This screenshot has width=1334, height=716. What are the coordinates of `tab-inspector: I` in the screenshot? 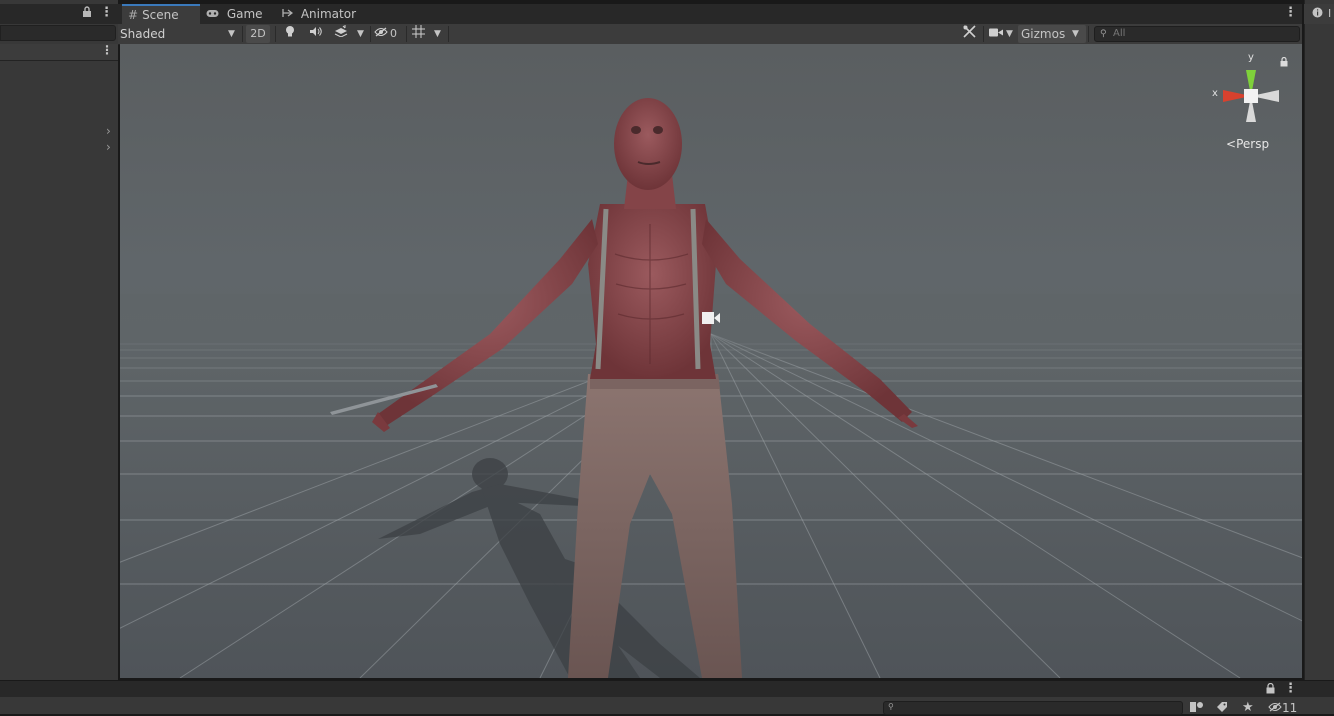 It's located at (1319, 14).